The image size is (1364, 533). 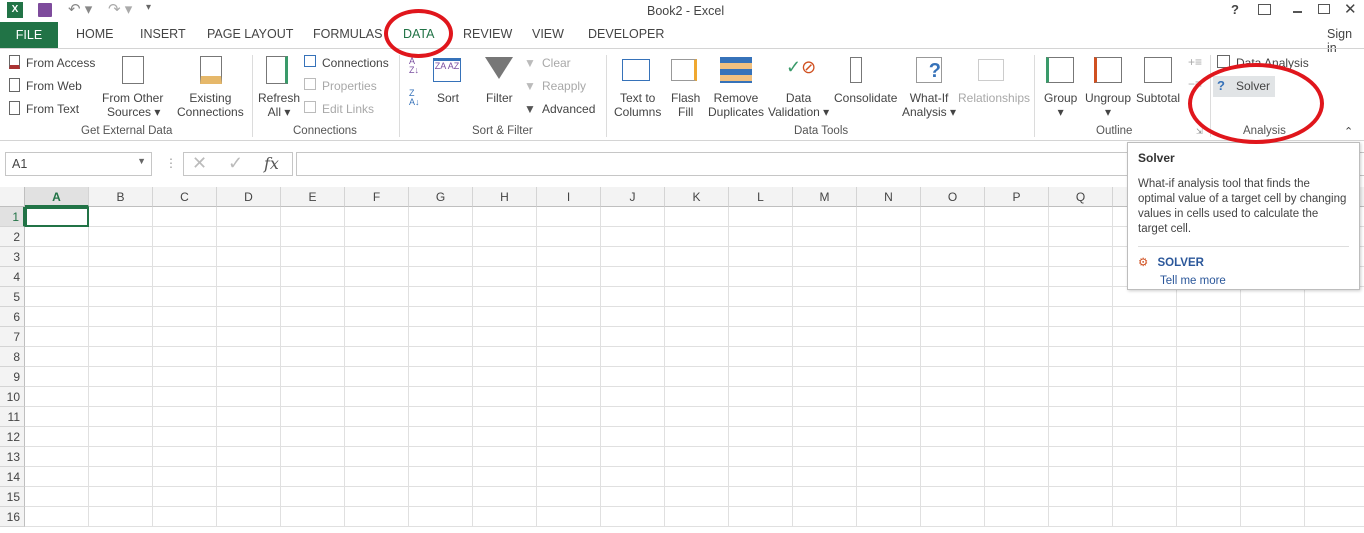 What do you see at coordinates (1081, 417) in the screenshot?
I see `cell-Q11` at bounding box center [1081, 417].